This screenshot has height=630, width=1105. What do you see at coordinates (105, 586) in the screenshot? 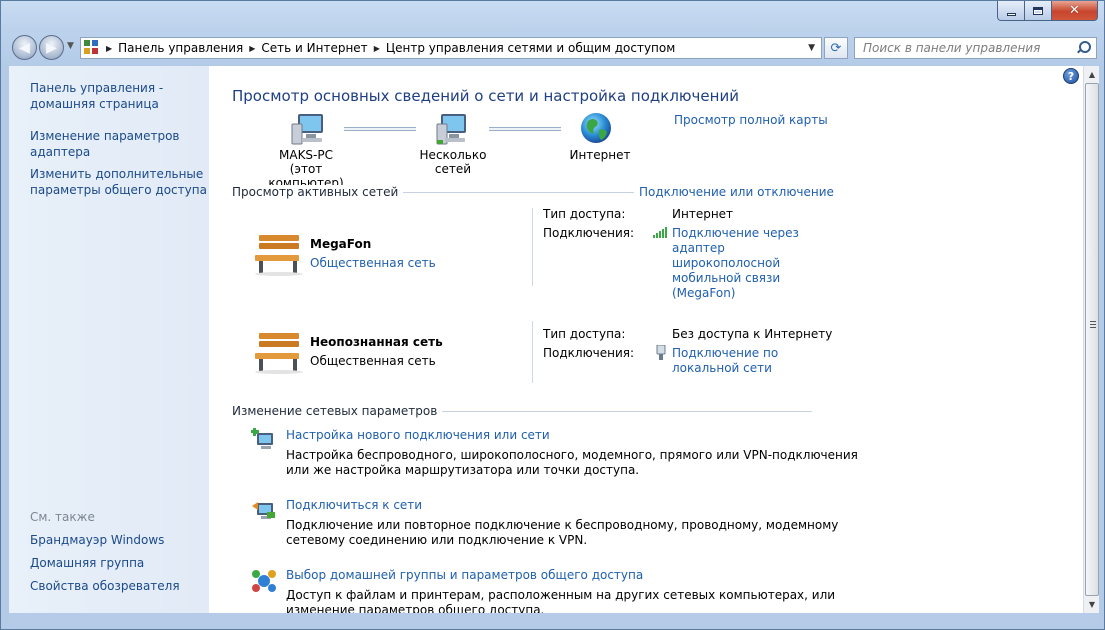
I see `see-also-internet-options: Свойства обозревателя` at bounding box center [105, 586].